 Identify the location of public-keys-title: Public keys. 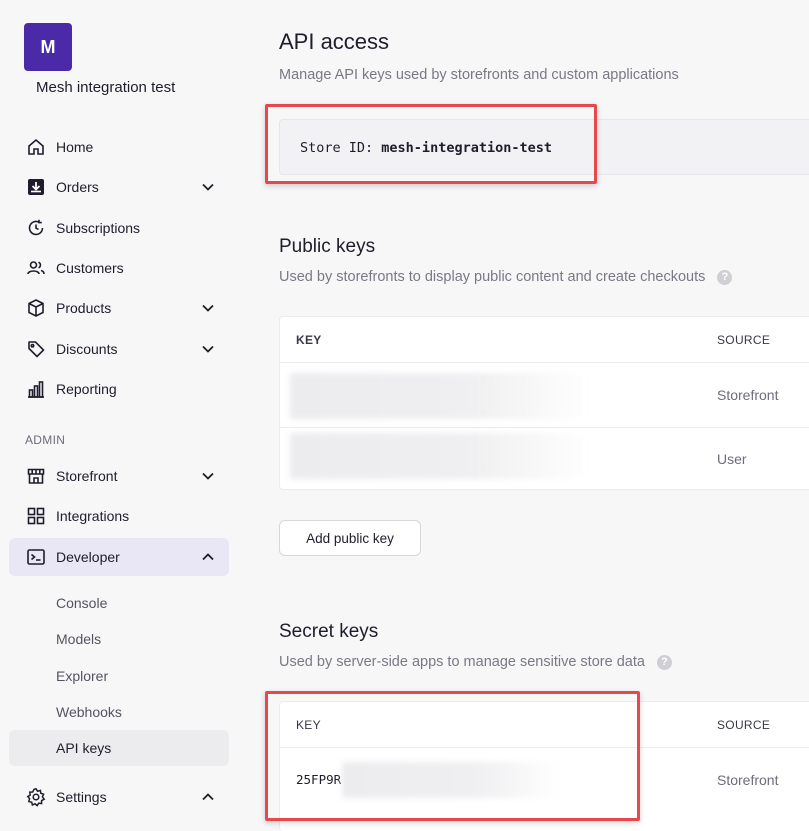
(327, 246).